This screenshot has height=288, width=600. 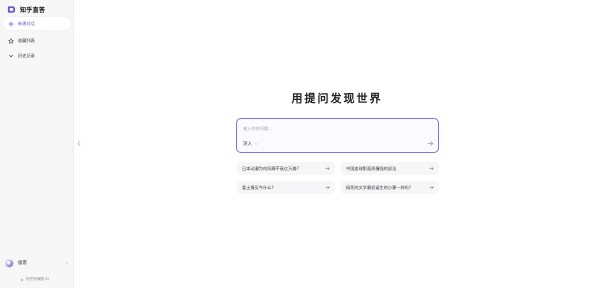 What do you see at coordinates (371, 168) in the screenshot?
I see `suggestion-text: 中国皮球影面再撞强的说法` at bounding box center [371, 168].